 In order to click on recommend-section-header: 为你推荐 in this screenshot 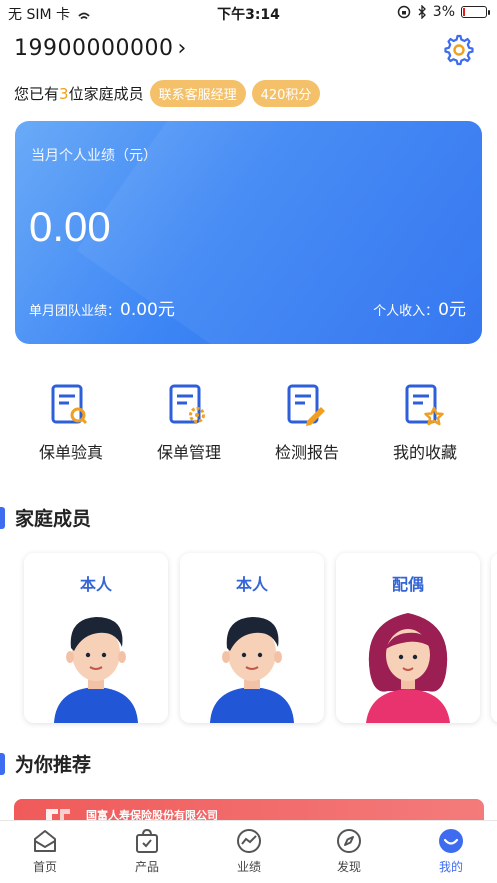, I will do `click(45, 763)`.